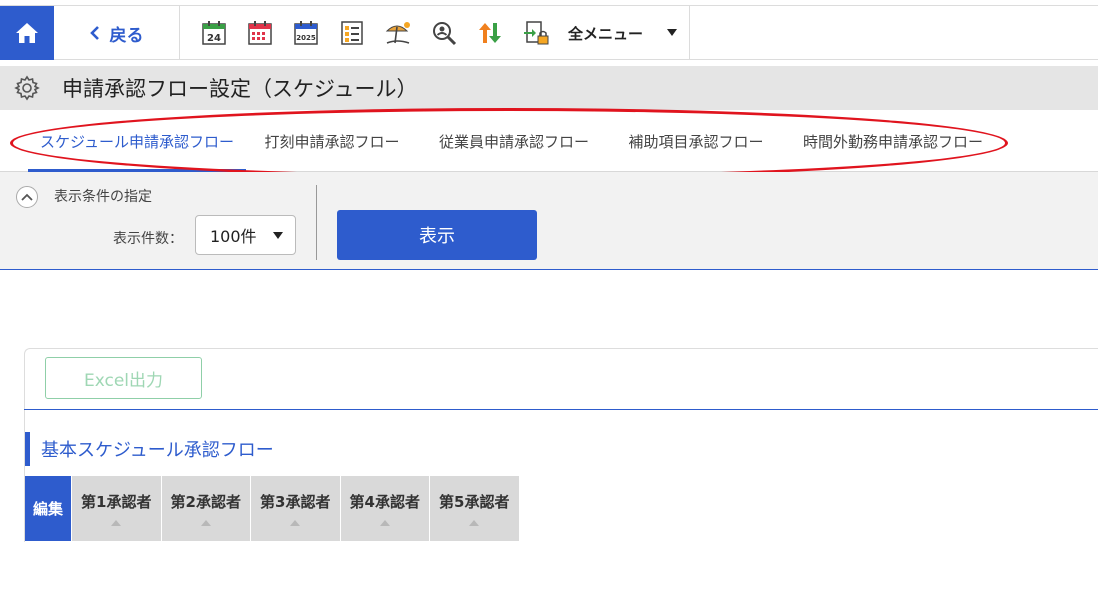 The width and height of the screenshot is (1098, 613). Describe the element at coordinates (27, 88) in the screenshot. I see `gear-icon` at that location.